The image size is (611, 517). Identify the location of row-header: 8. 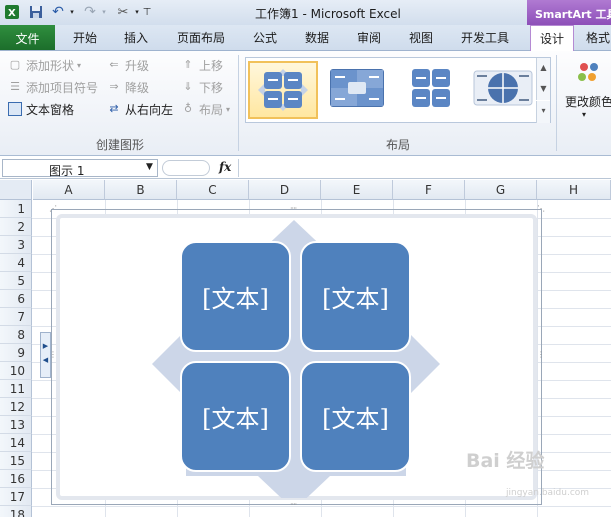
(16, 335).